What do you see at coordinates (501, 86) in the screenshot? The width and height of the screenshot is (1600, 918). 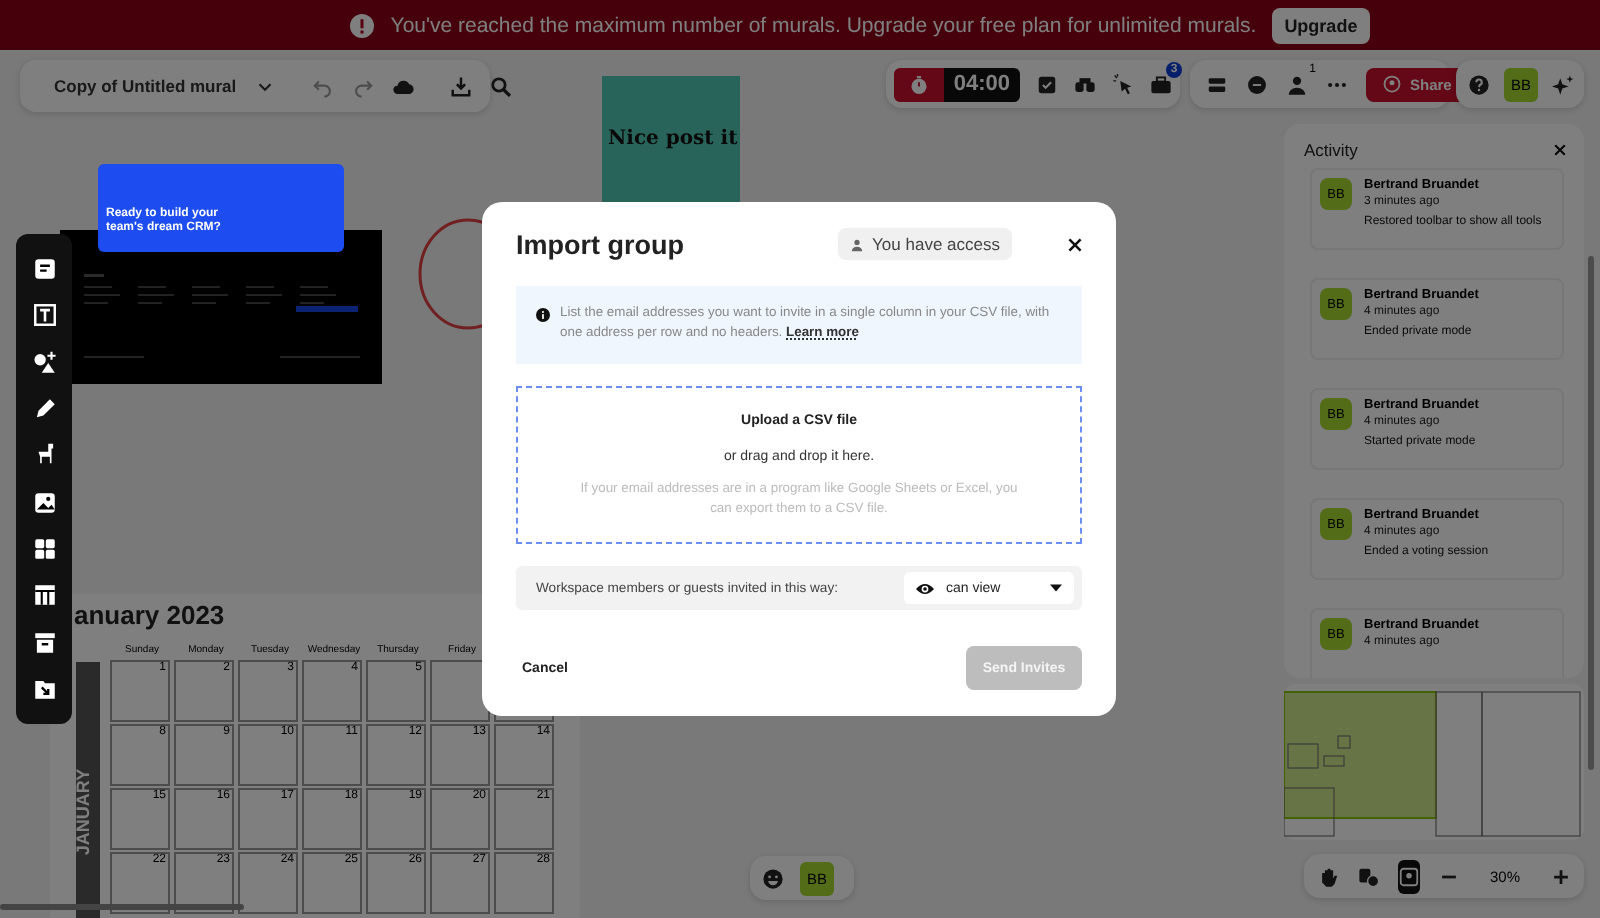 I see `search-icon` at bounding box center [501, 86].